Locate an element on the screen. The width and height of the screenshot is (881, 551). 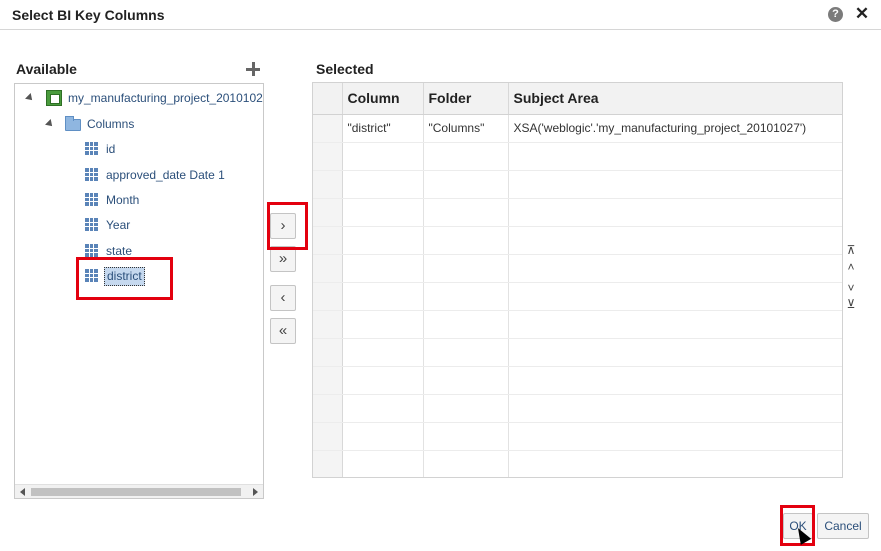
tree-root-label: my_manufacturing_project_20101027 is located at coordinates (165, 98).